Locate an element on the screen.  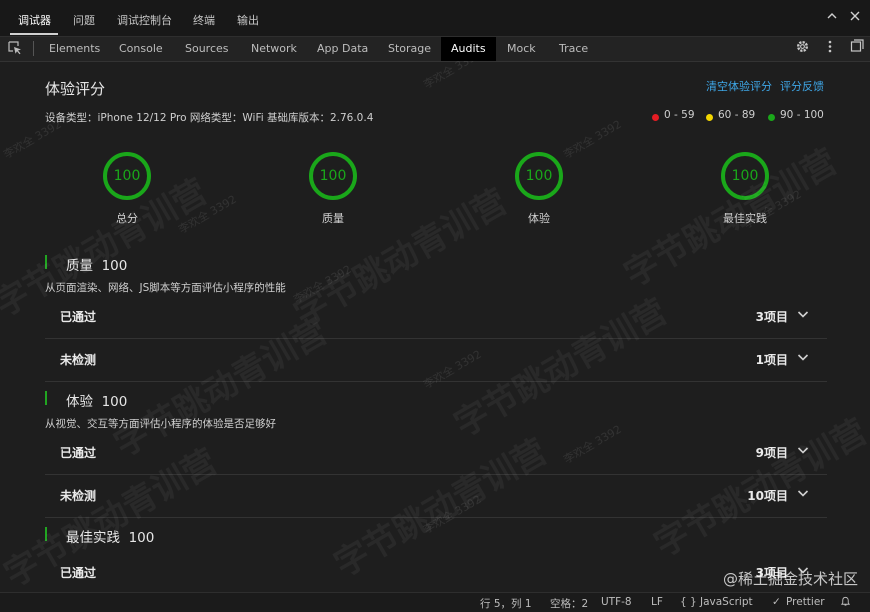
formatter: Prettier is located at coordinates (805, 602).